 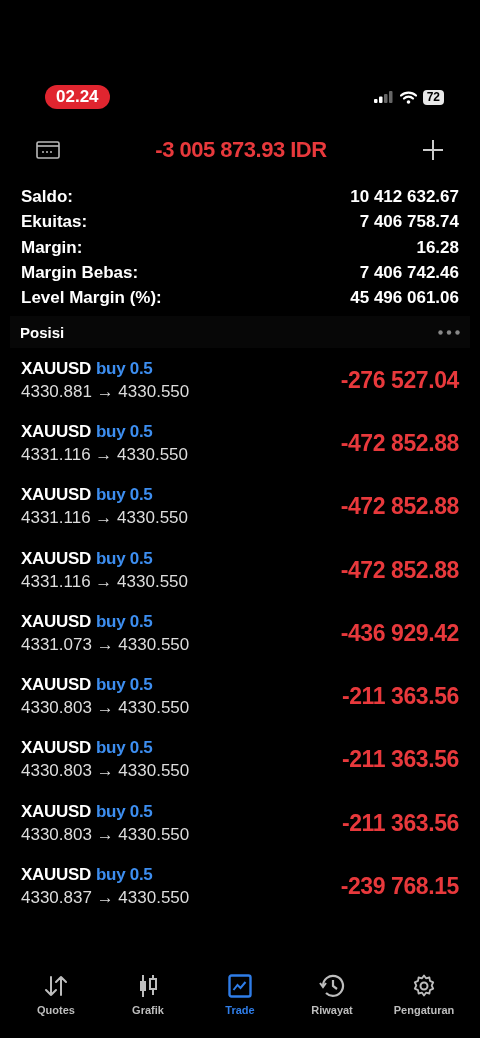 I want to click on wifi-icon, so click(x=408, y=97).